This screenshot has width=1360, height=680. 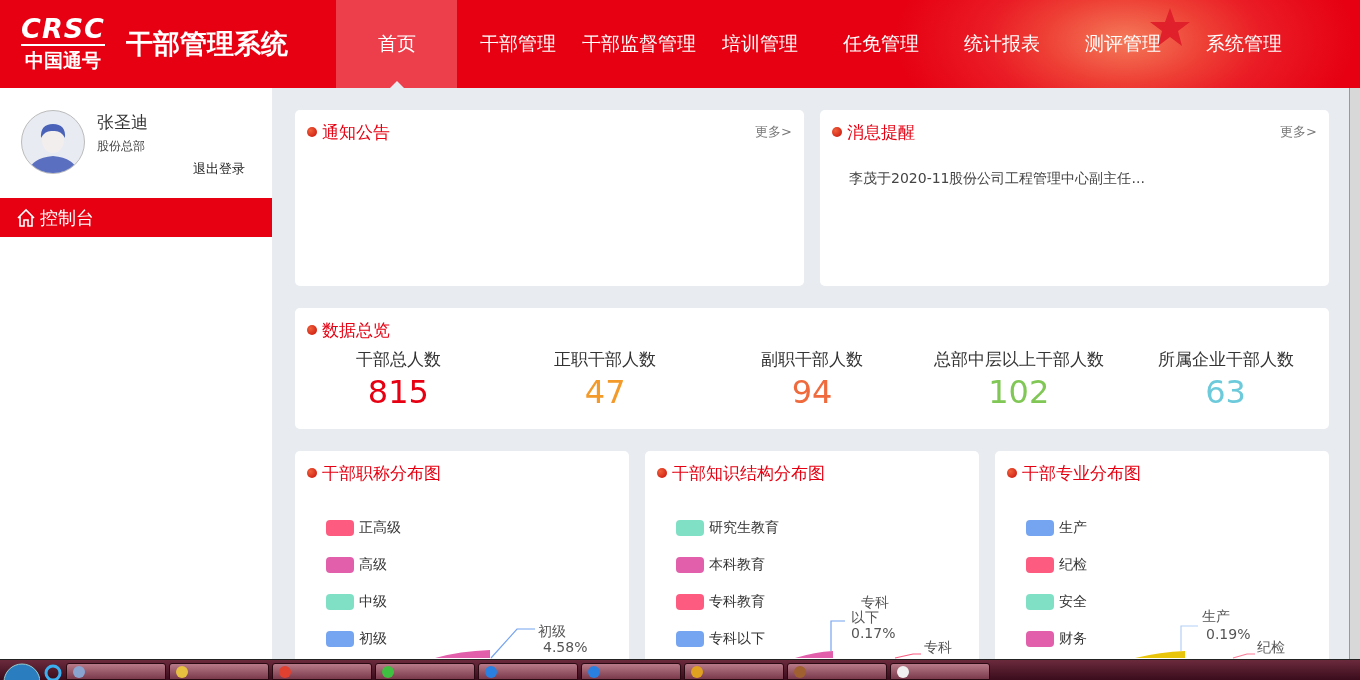 What do you see at coordinates (737, 639) in the screenshot?
I see `legend-label: 专科以下` at bounding box center [737, 639].